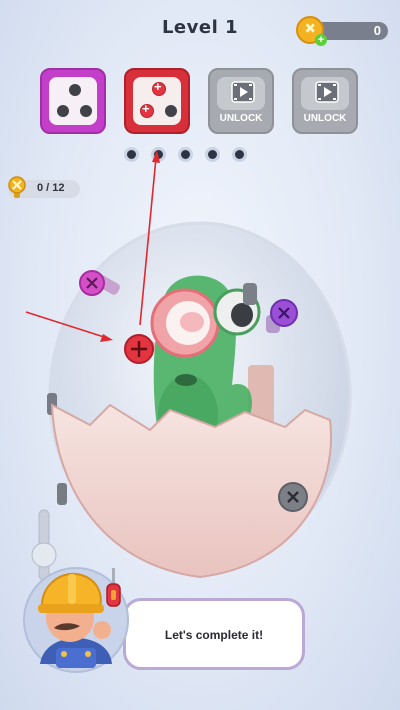  What do you see at coordinates (148, 241) in the screenshot?
I see `pointer-arrow-up` at bounding box center [148, 241].